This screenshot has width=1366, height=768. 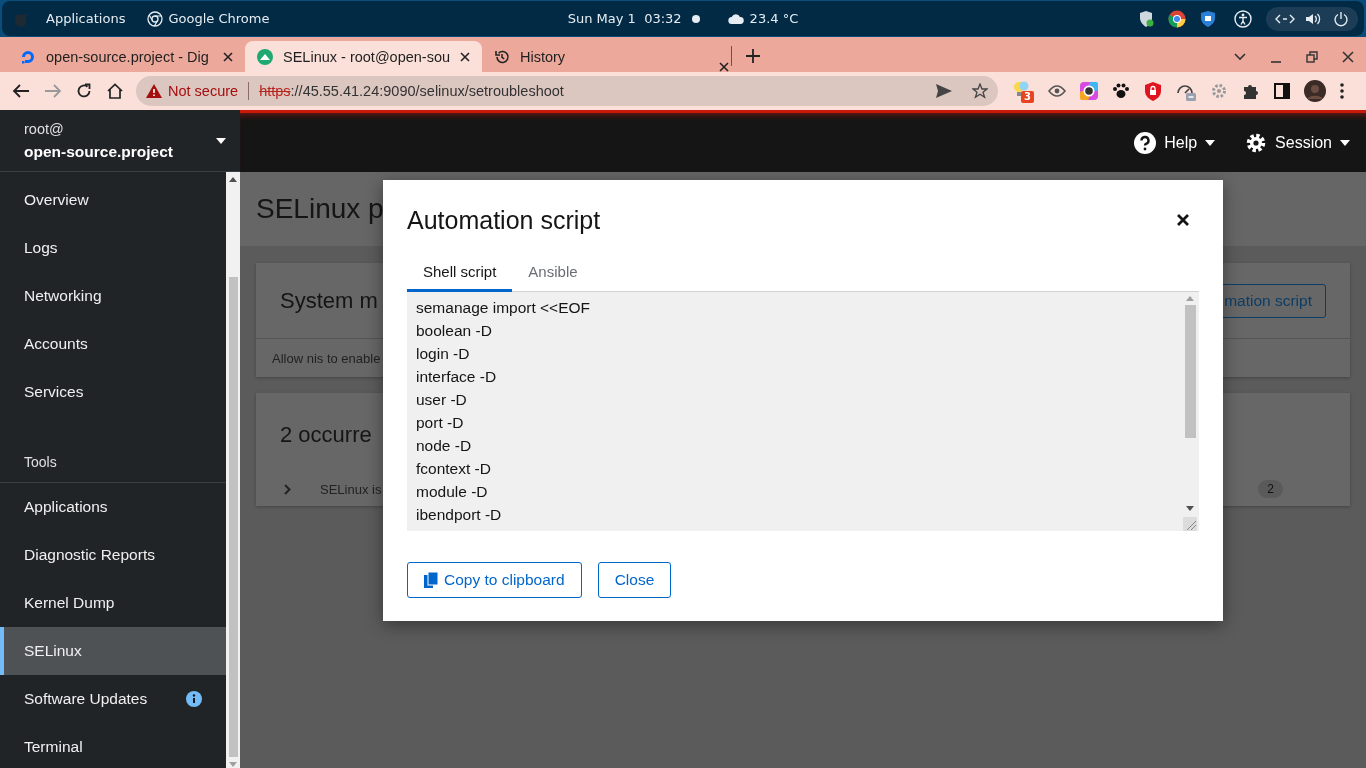 What do you see at coordinates (454, 469) in the screenshot?
I see `script-line: fcontext -D` at bounding box center [454, 469].